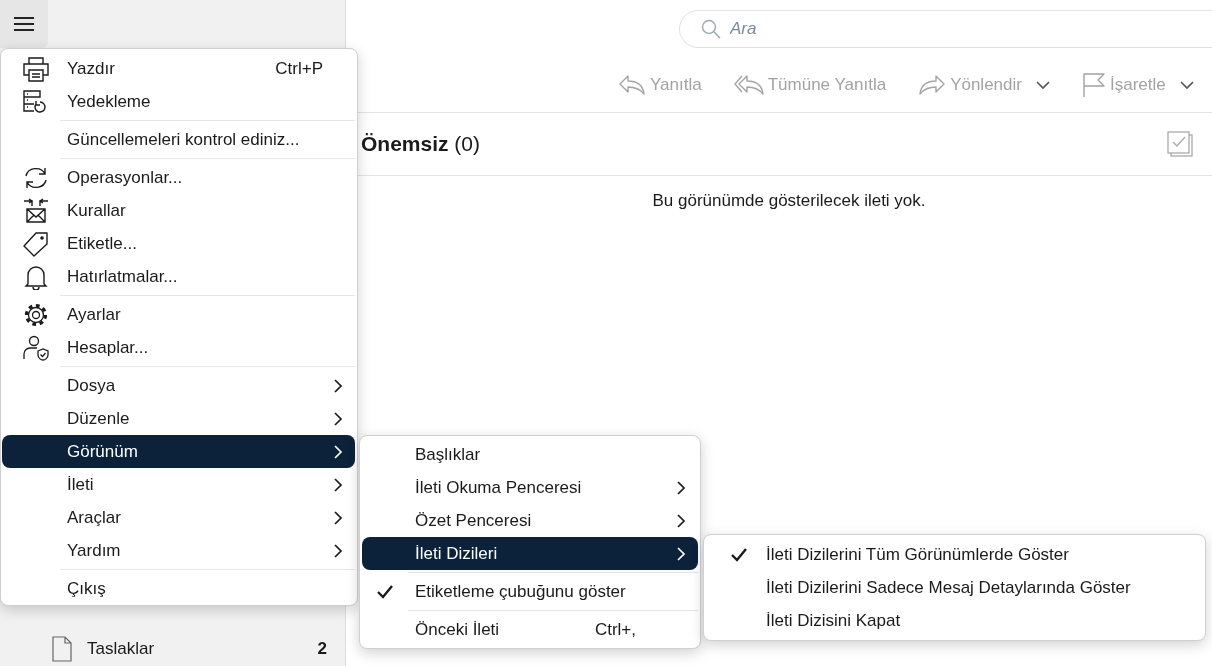  What do you see at coordinates (530, 553) in the screenshot?
I see `menu-item: İleti Dizileri` at bounding box center [530, 553].